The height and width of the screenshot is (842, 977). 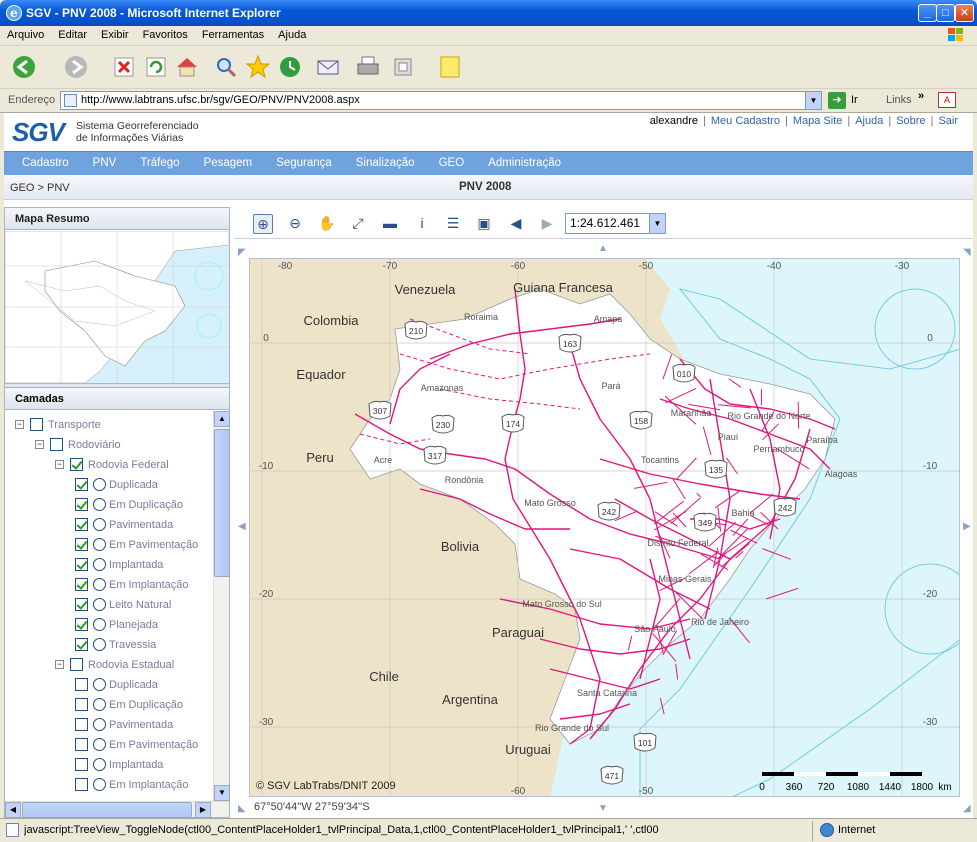 What do you see at coordinates (292, 35) in the screenshot?
I see `menu-ajuda: Ajuda` at bounding box center [292, 35].